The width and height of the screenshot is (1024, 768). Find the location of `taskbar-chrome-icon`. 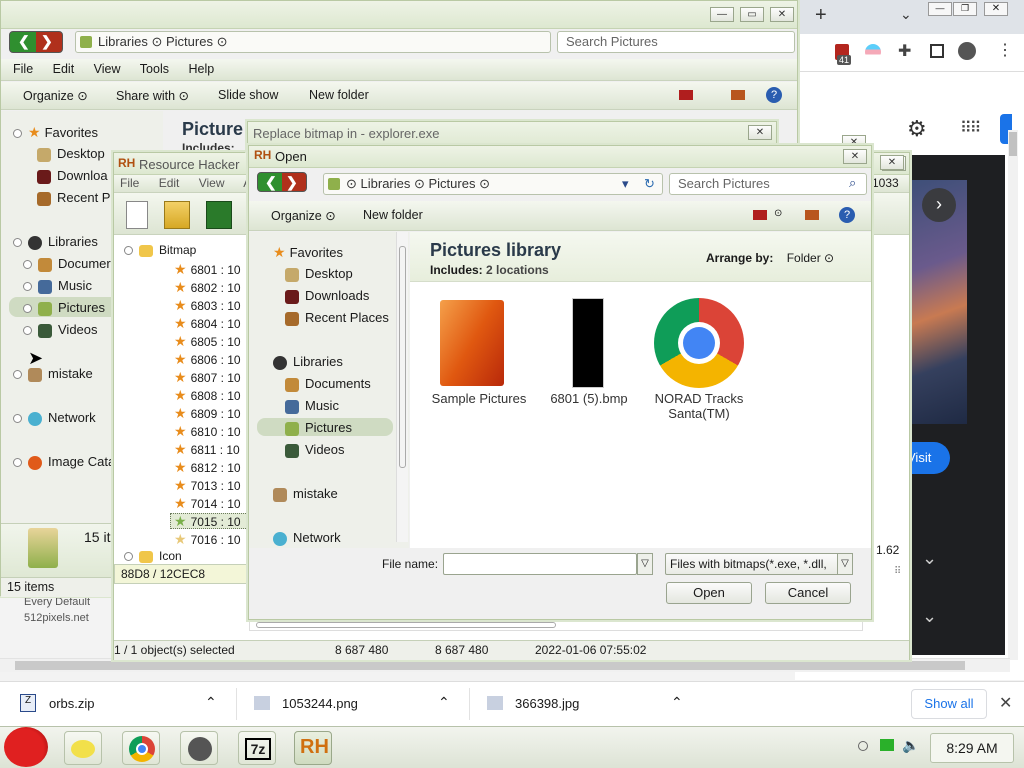

taskbar-chrome-icon is located at coordinates (141, 748).